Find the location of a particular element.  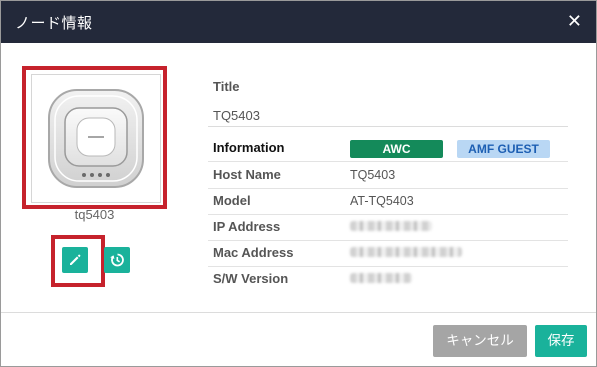

ip-address-row: IP Address is located at coordinates (388, 227).